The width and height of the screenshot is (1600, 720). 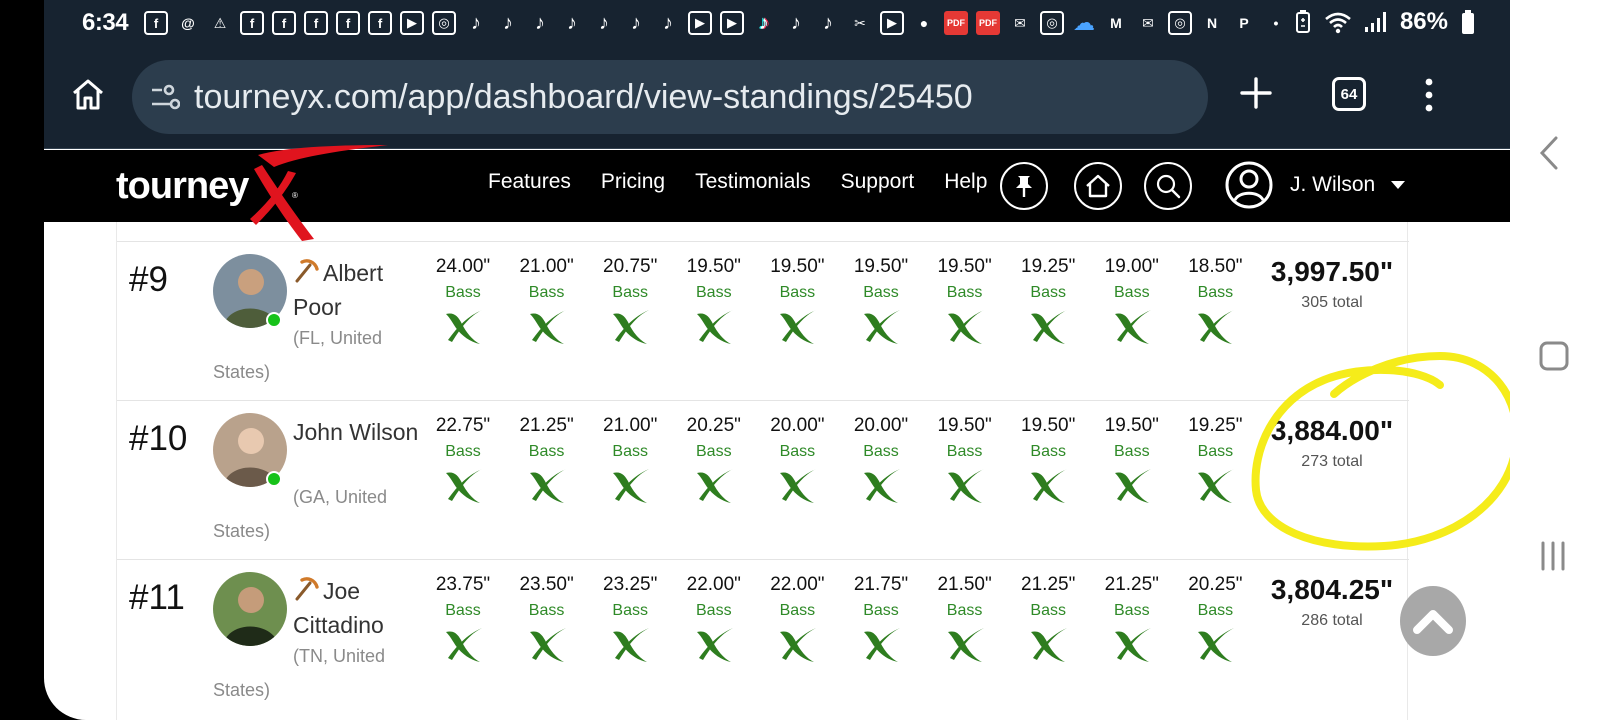 I want to click on facebook-icon: f, so click(x=156, y=23).